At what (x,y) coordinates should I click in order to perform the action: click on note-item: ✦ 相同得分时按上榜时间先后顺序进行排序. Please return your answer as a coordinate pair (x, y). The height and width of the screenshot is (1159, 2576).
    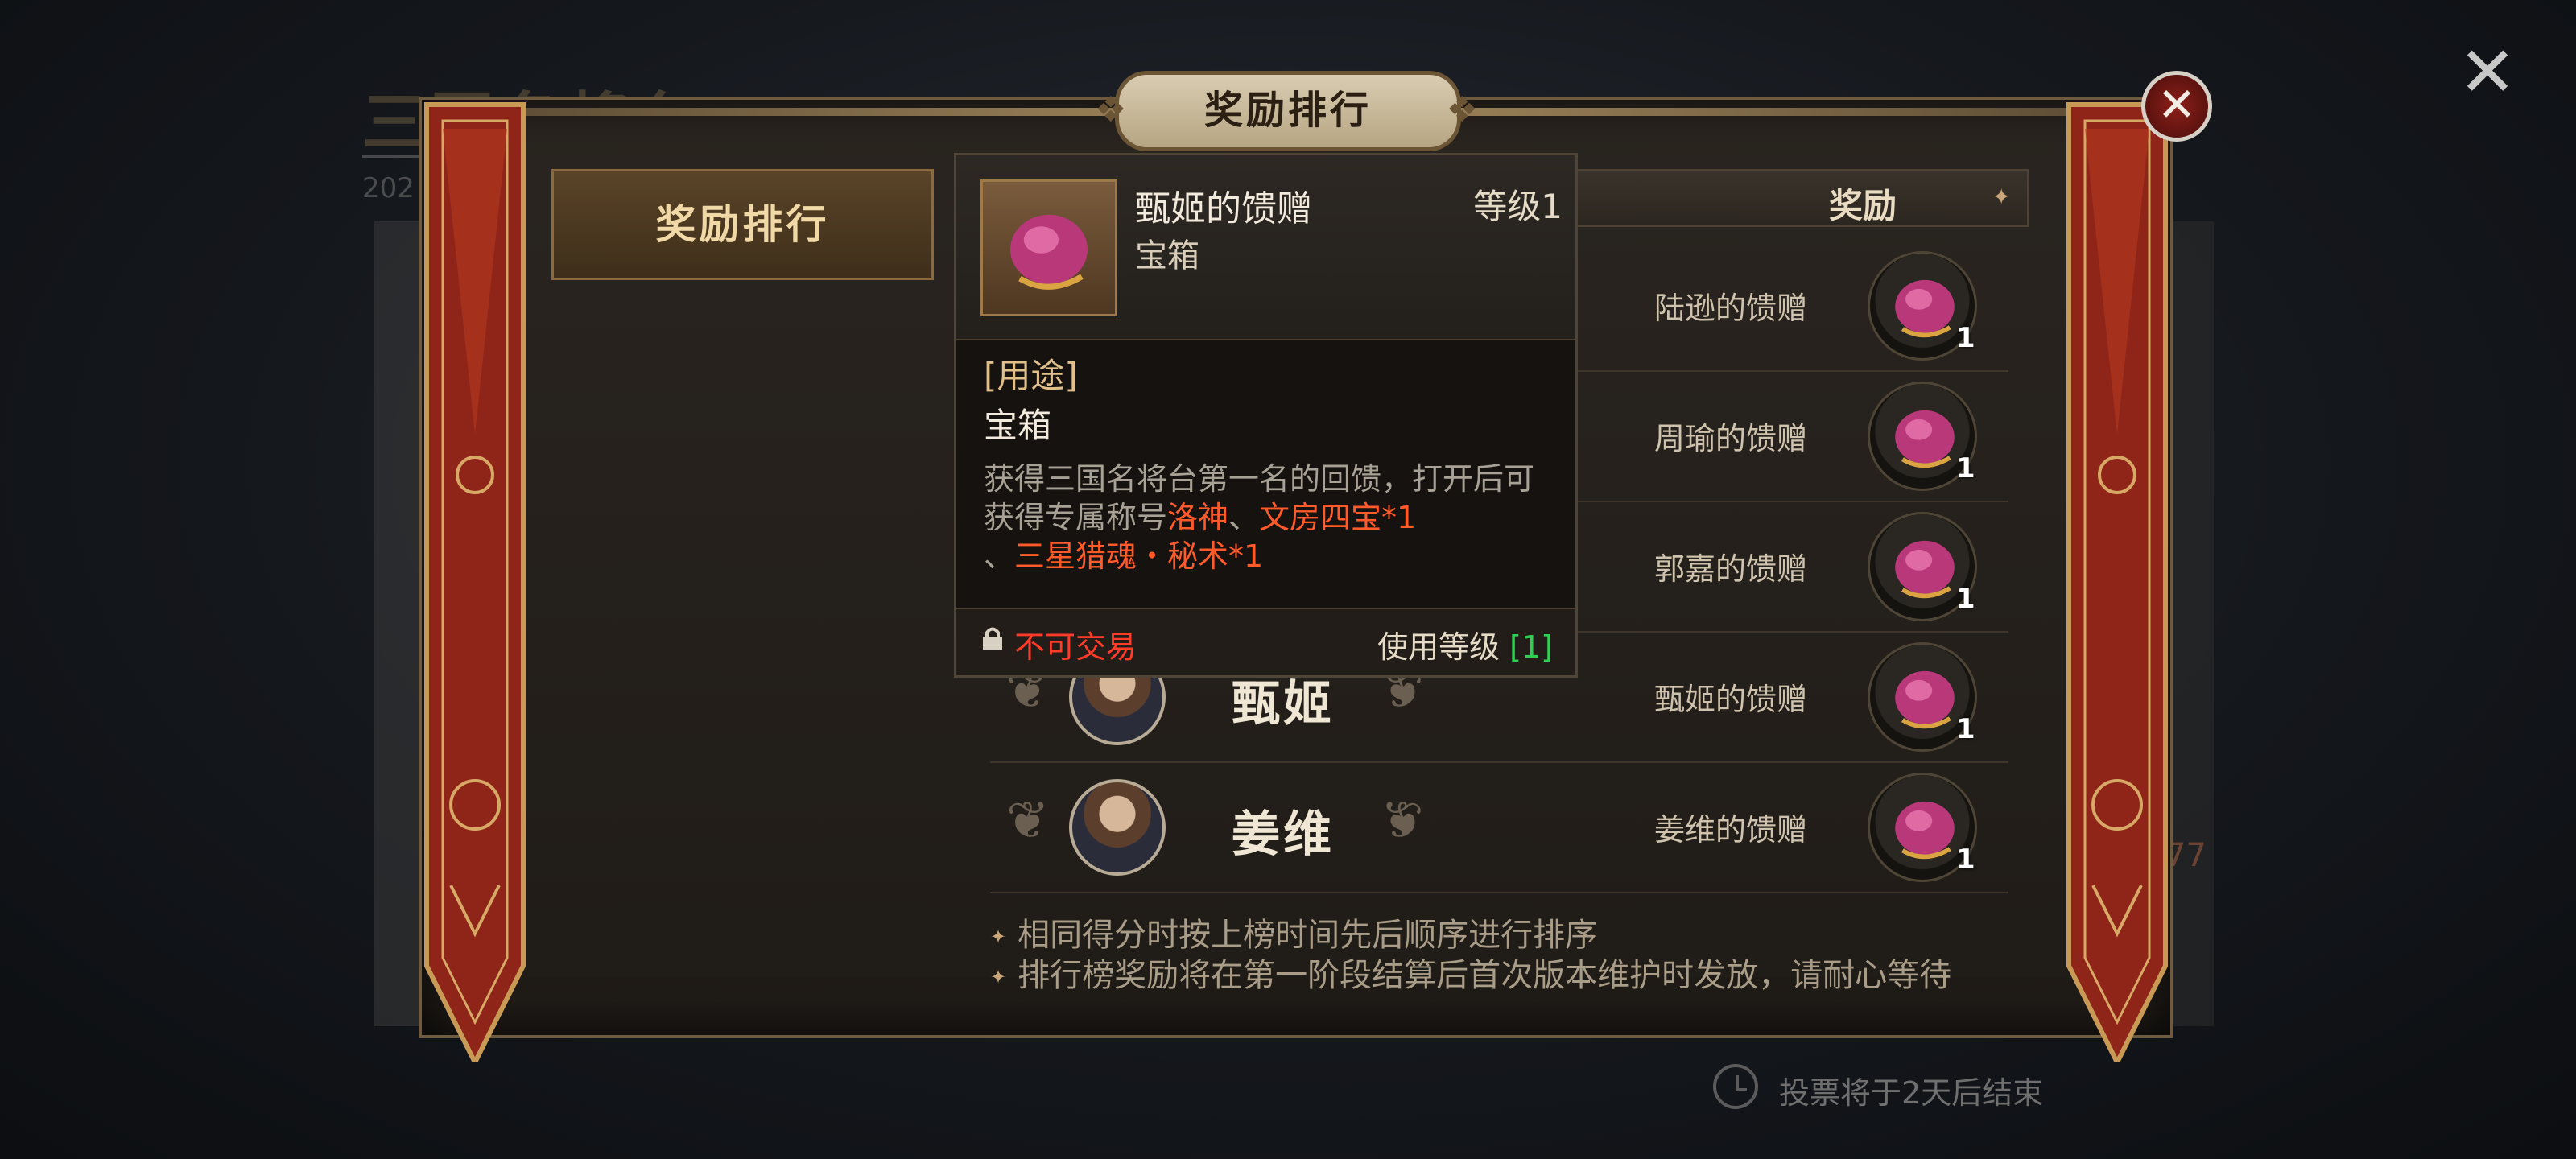
    Looking at the image, I should click on (1470, 936).